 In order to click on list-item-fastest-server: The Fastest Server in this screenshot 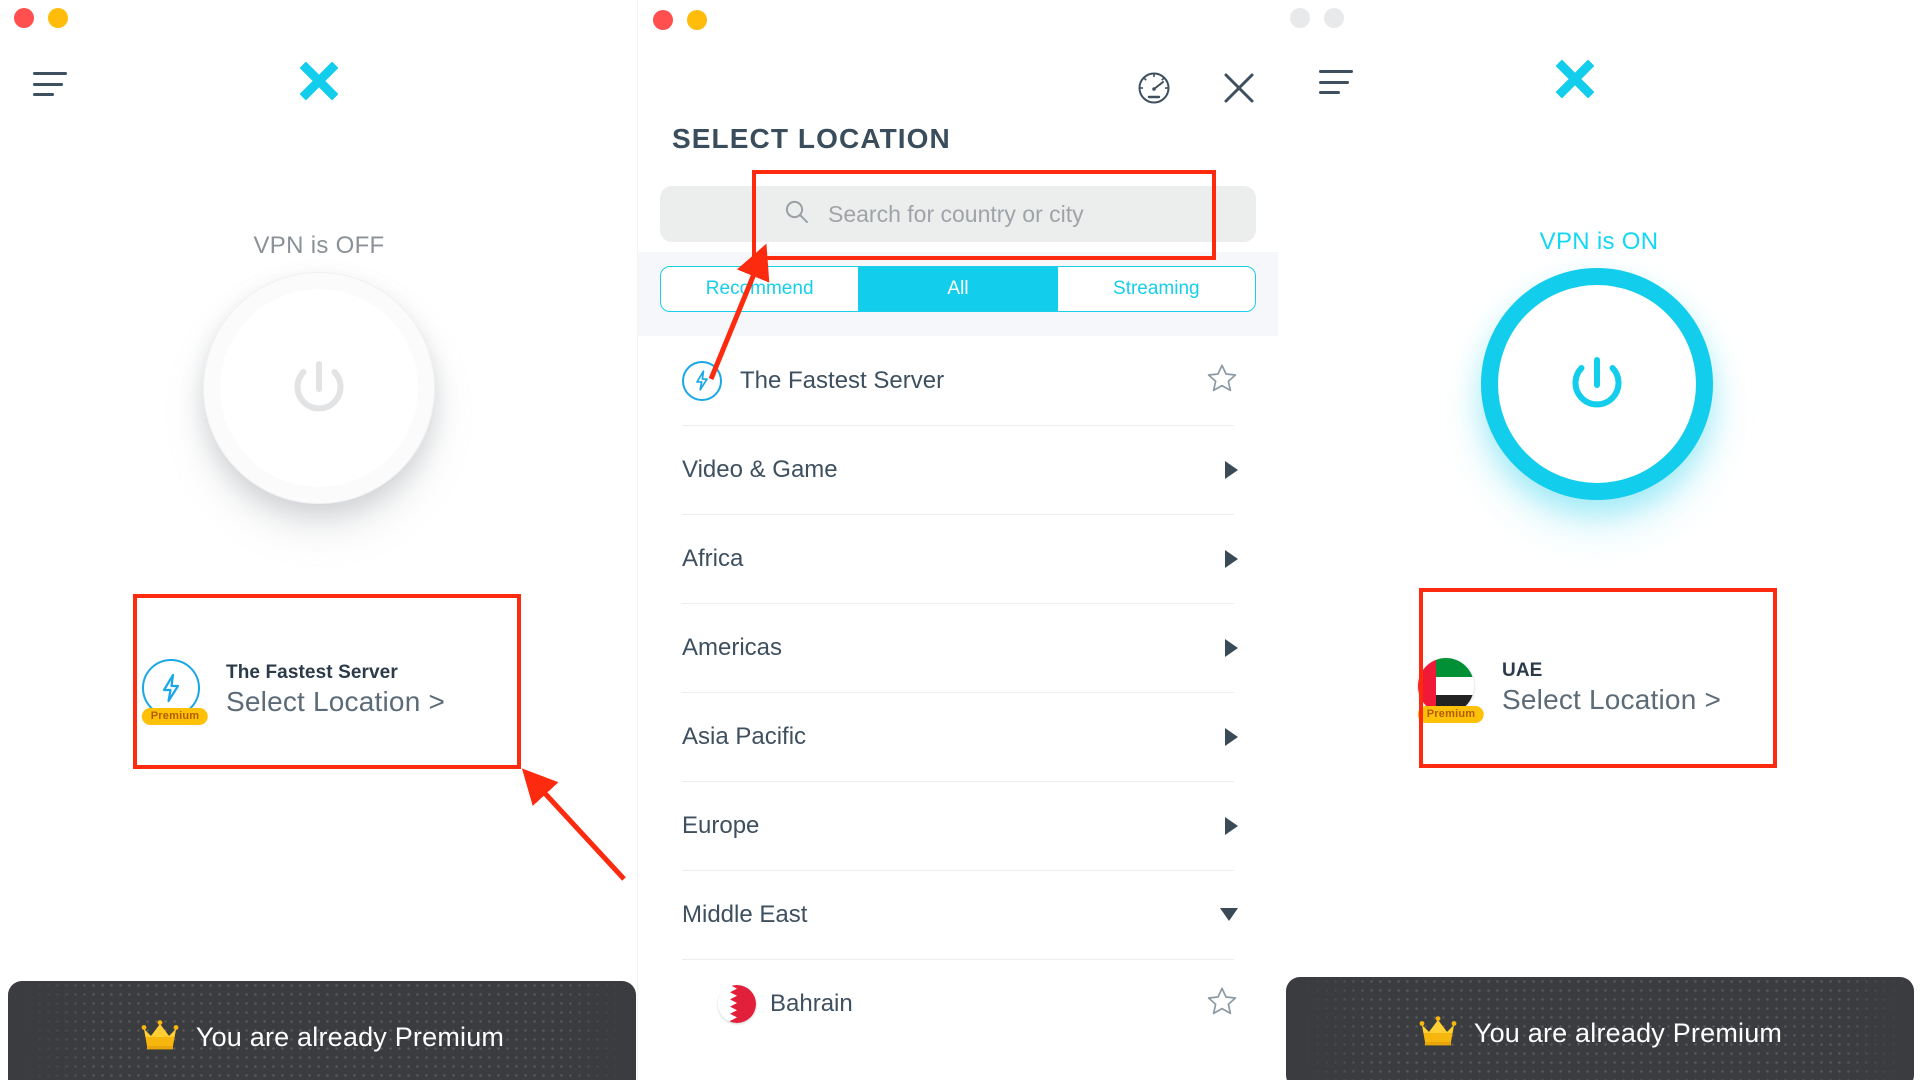, I will do `click(958, 380)`.